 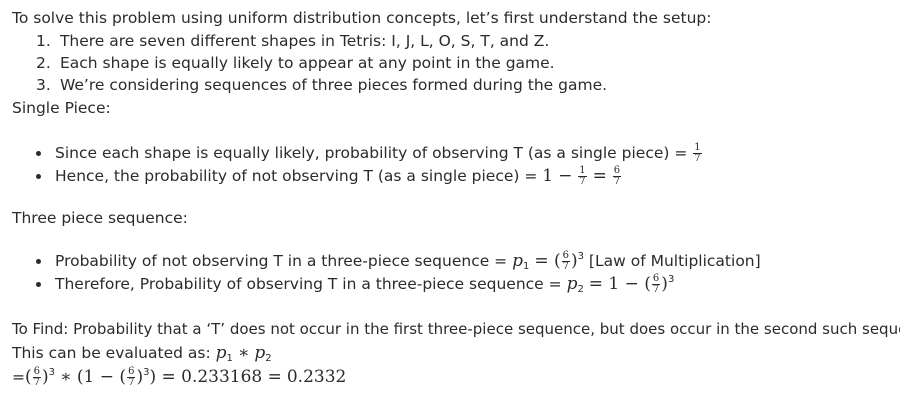 I want to click on math-equals-open: = (, so click(x=547, y=261).